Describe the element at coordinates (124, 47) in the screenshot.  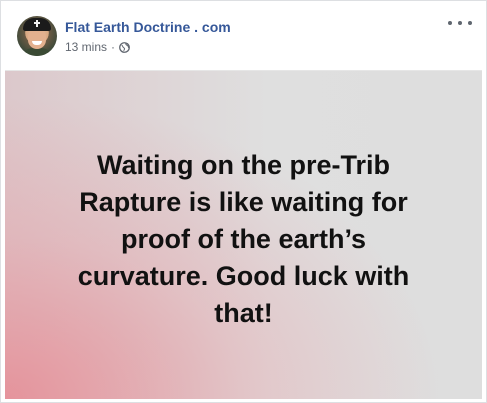
I see `globe-icon` at that location.